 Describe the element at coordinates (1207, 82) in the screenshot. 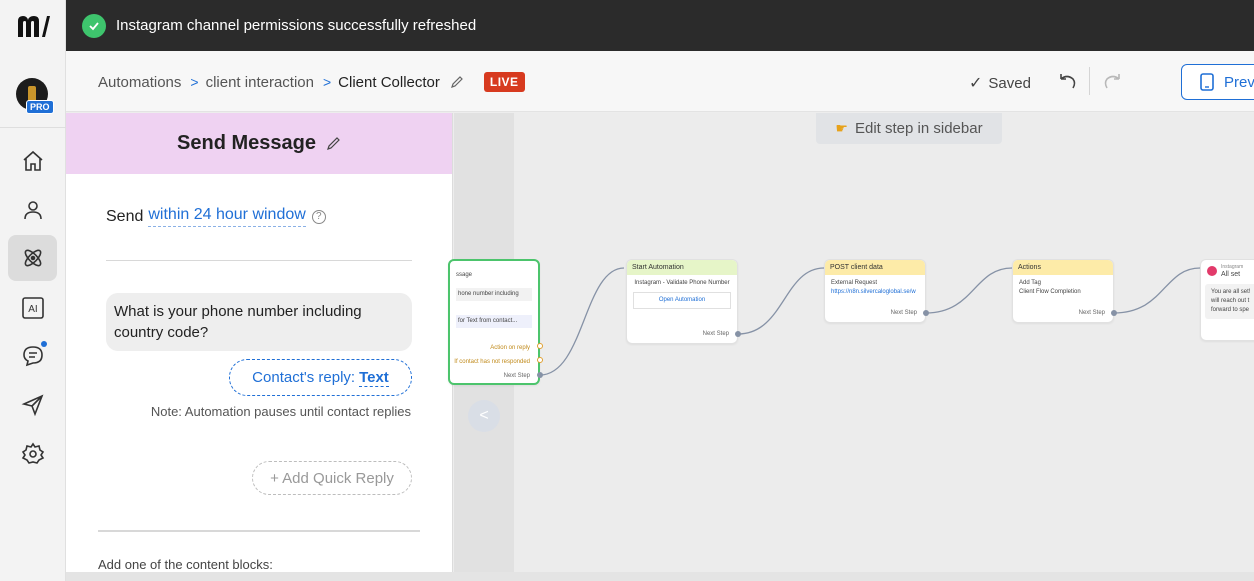

I see `phone-icon` at that location.